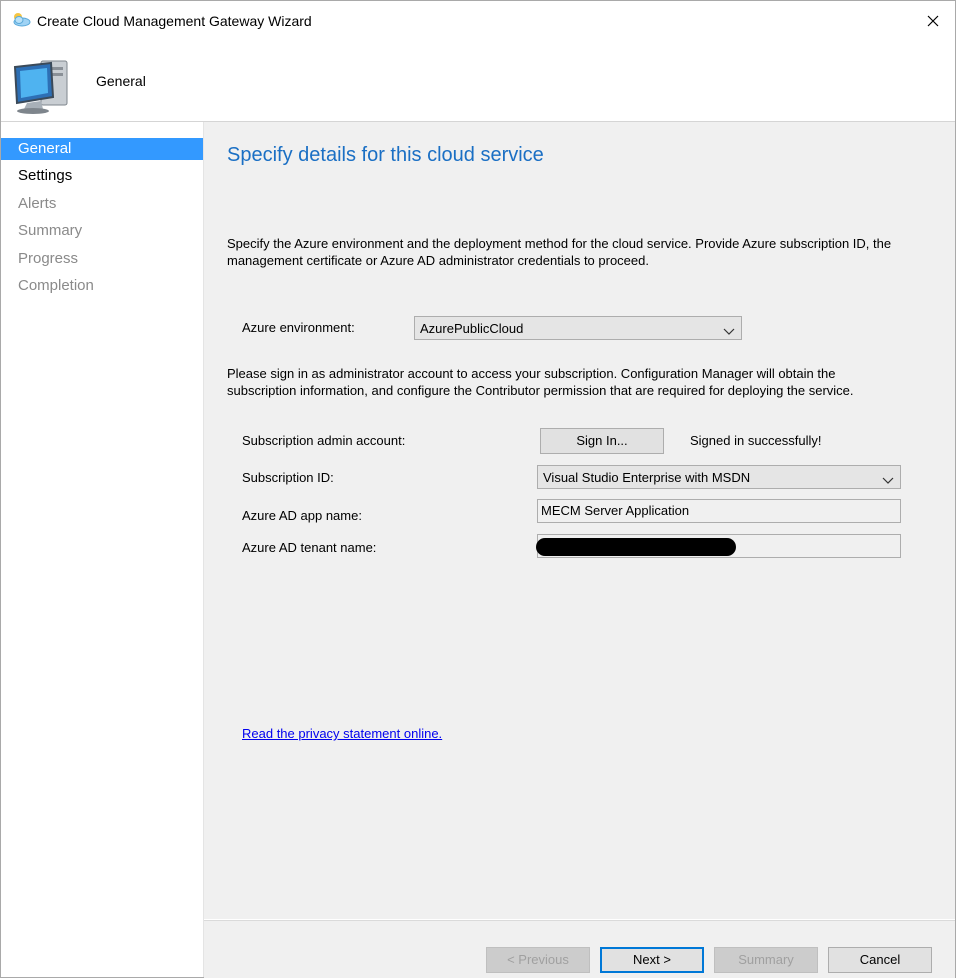 The width and height of the screenshot is (956, 978). I want to click on app-name-label: Azure AD app name:, so click(302, 515).